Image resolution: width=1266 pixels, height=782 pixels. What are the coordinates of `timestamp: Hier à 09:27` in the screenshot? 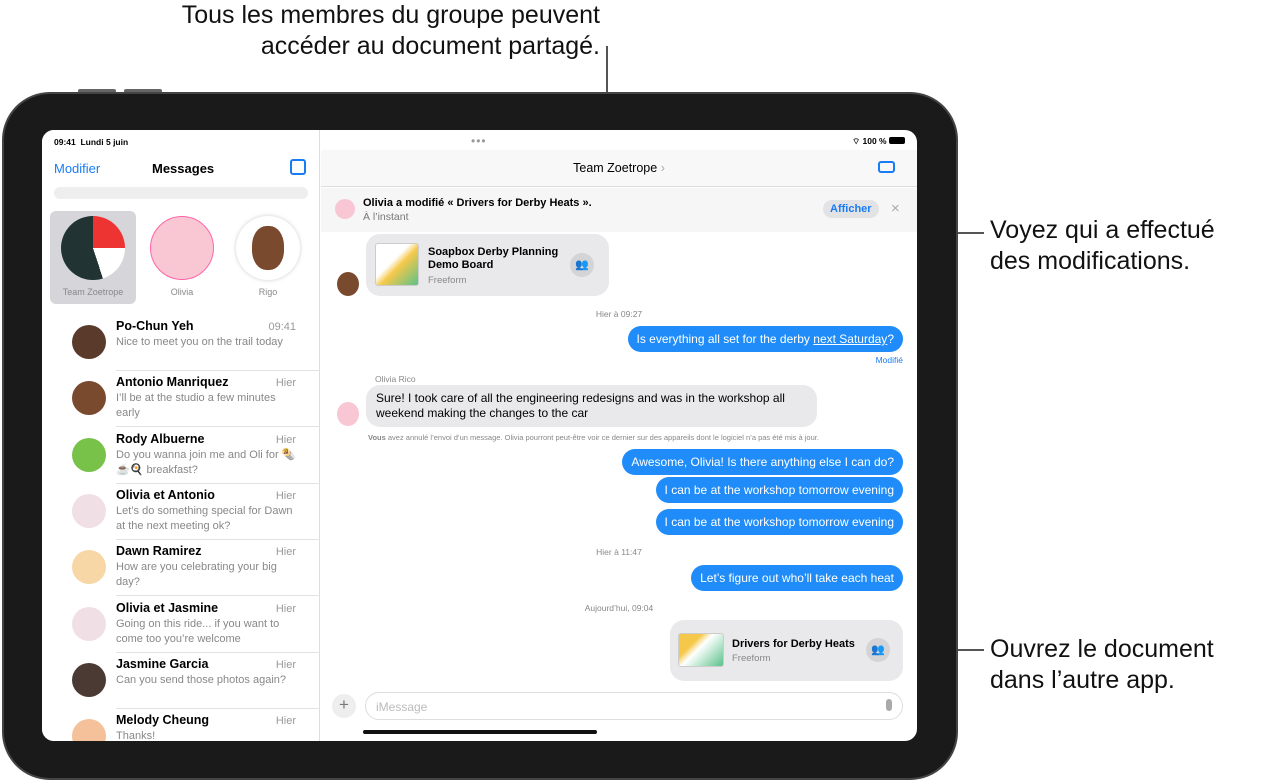 It's located at (619, 314).